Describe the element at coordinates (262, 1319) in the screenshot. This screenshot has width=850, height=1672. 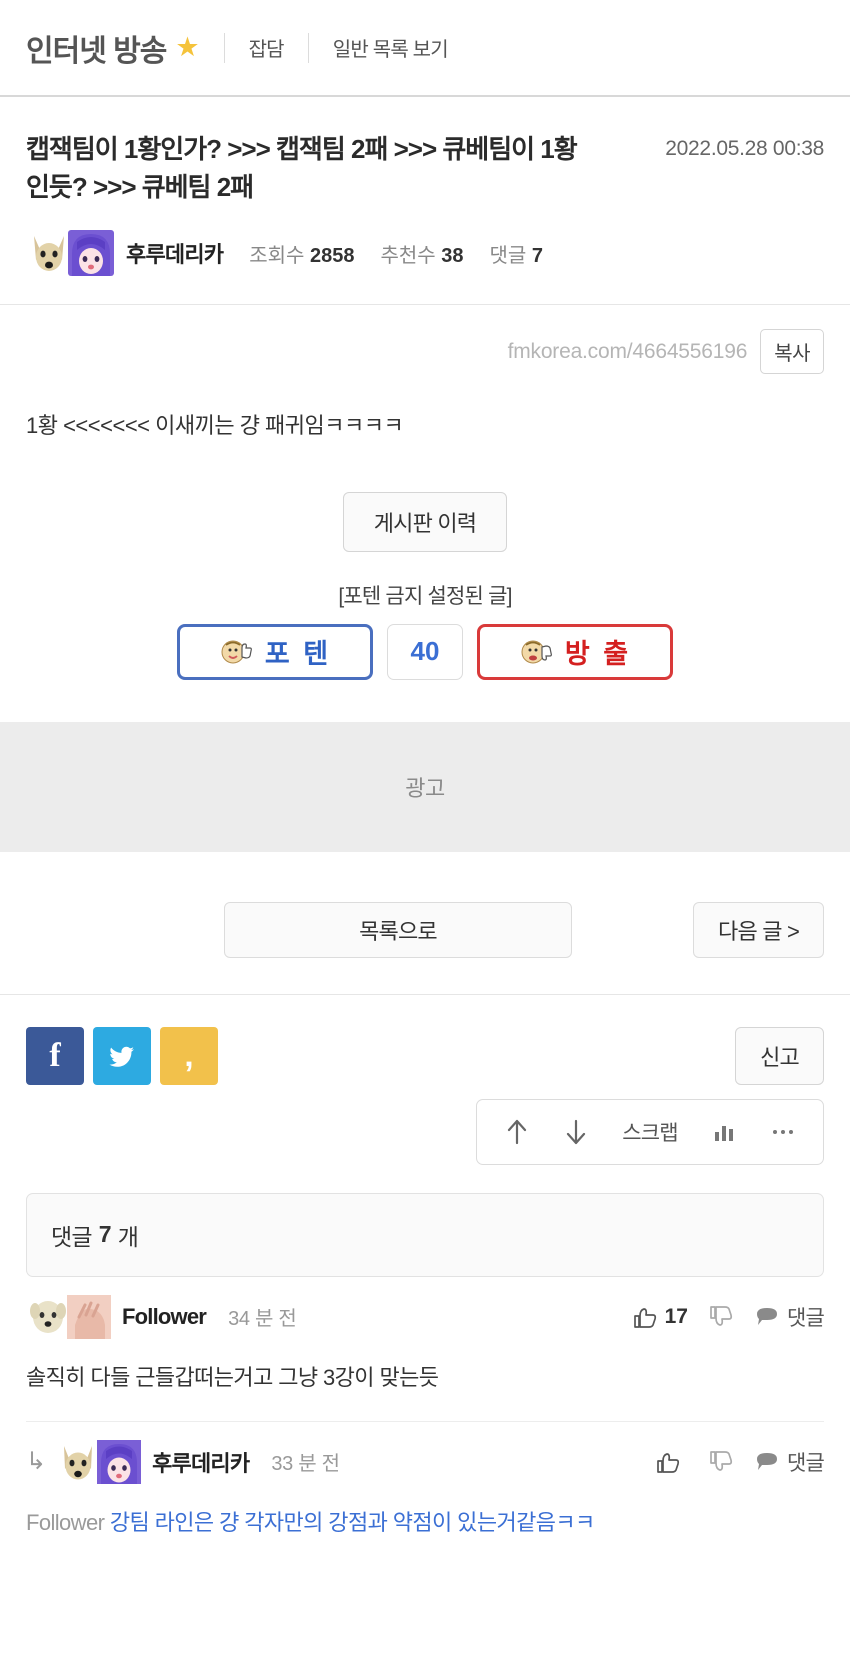
I see `comment-time: 34 분 전` at that location.